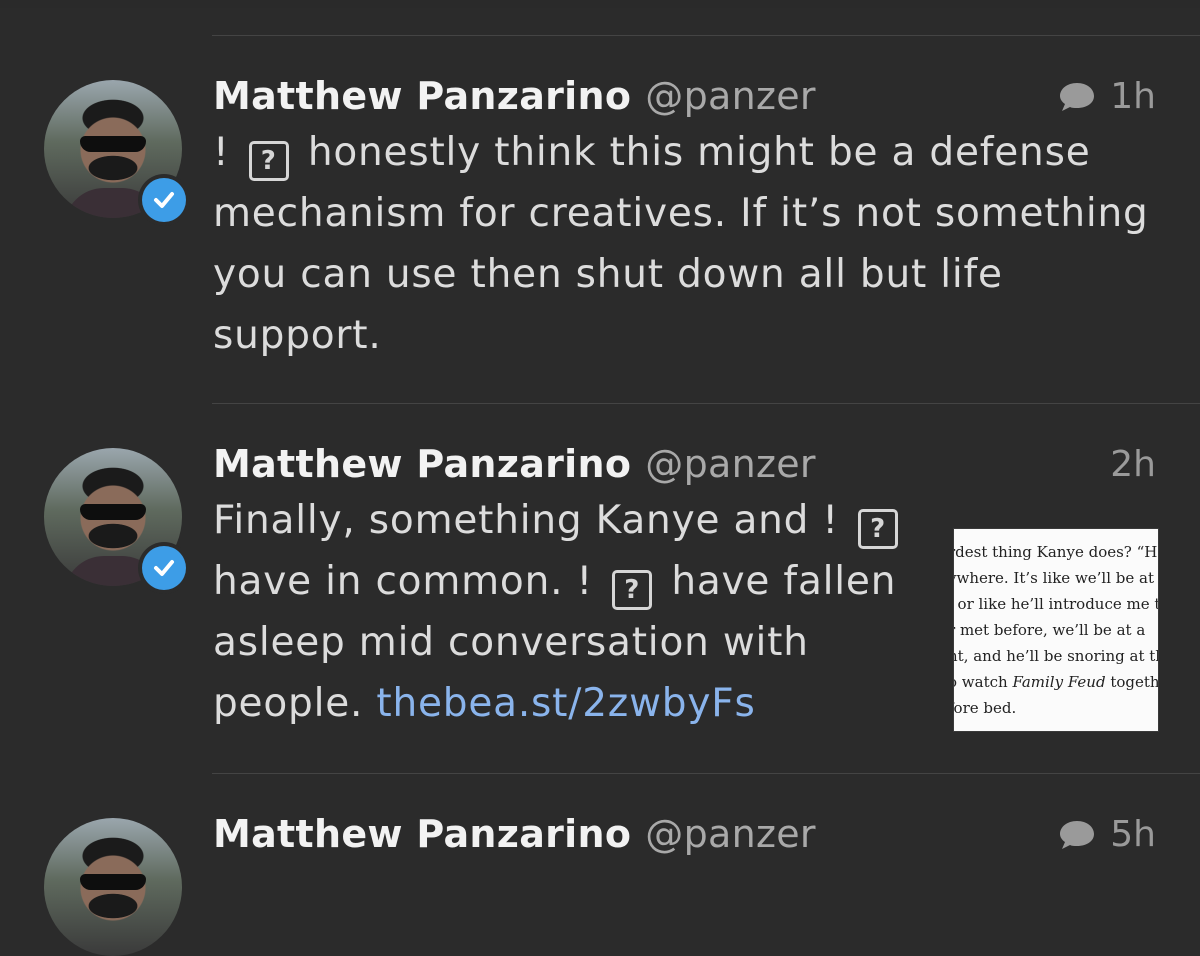 This screenshot has width=1200, height=956. Describe the element at coordinates (558, 520) in the screenshot. I see `tweet-text-line: Finally, something Kanye and ! ?` at that location.